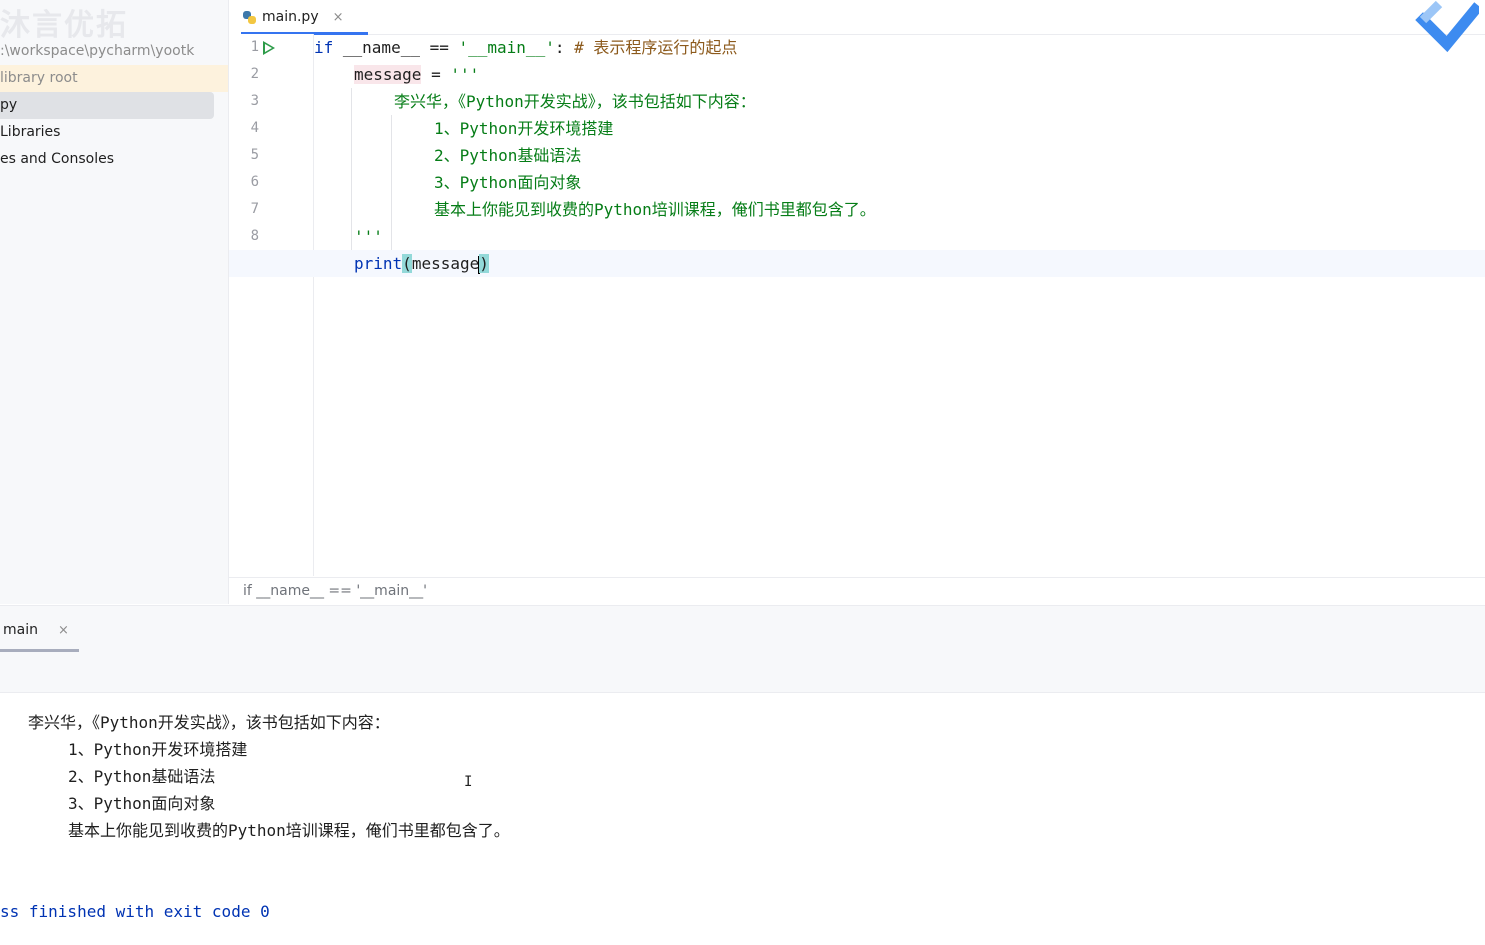  What do you see at coordinates (249, 17) in the screenshot?
I see `python-file-icon` at bounding box center [249, 17].